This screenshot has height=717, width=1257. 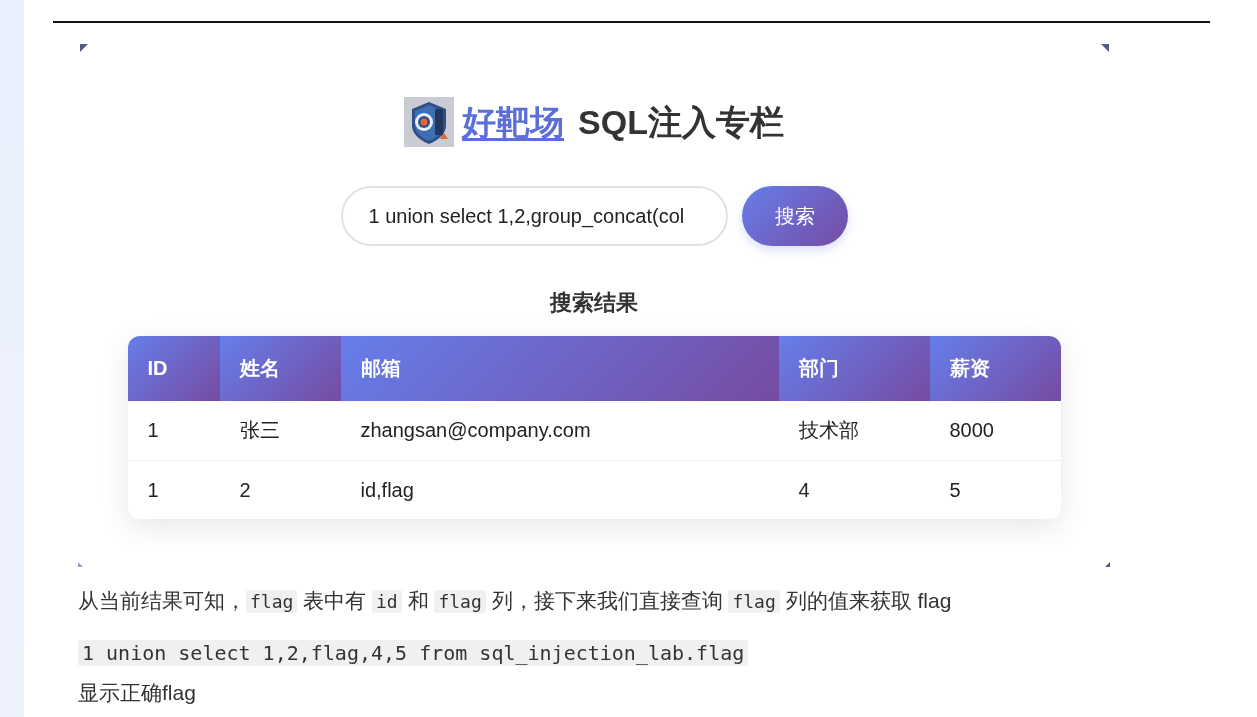 What do you see at coordinates (534, 216) in the screenshot?
I see `search-field: 1 union select 1,2,group_concat(col` at bounding box center [534, 216].